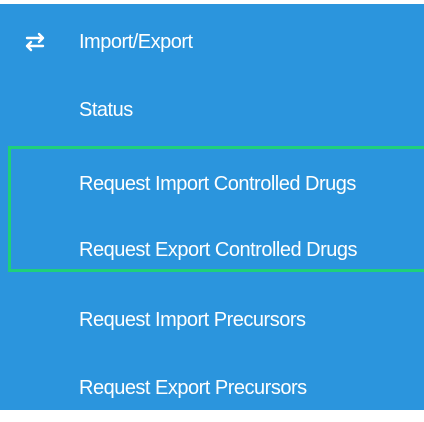 The image size is (424, 422). What do you see at coordinates (106, 109) in the screenshot?
I see `menu-item-label: Status` at bounding box center [106, 109].